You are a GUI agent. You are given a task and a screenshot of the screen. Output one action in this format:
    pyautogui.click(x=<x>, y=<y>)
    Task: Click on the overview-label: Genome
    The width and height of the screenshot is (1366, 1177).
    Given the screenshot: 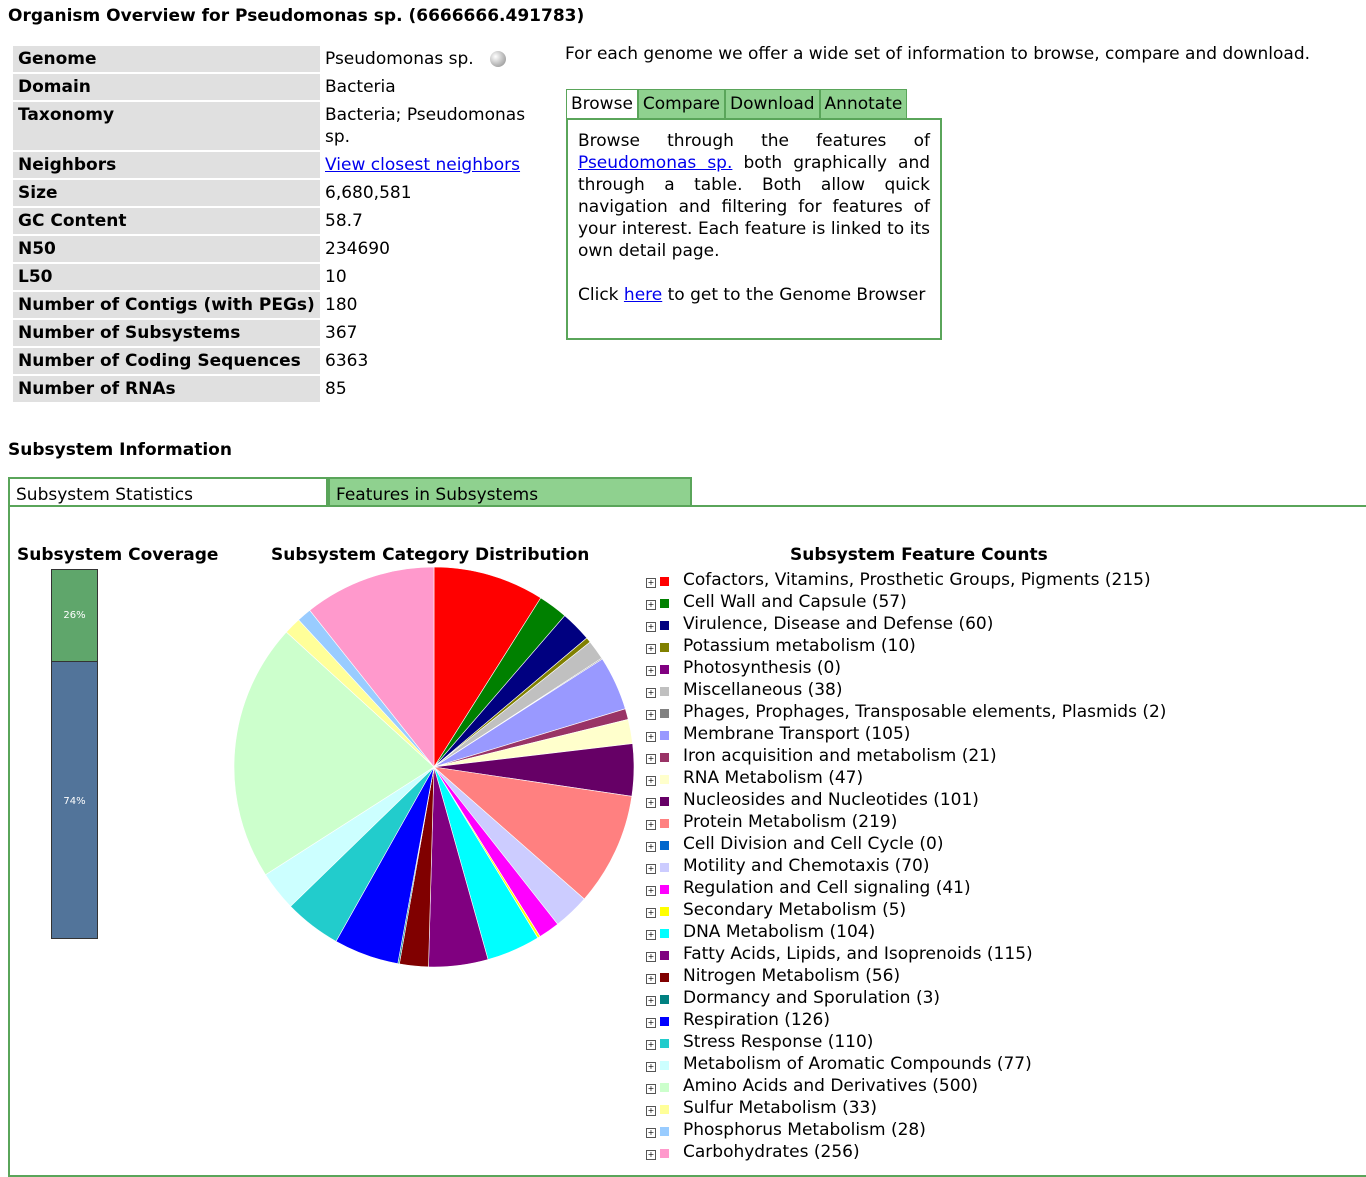 What is the action you would take?
    pyautogui.click(x=166, y=59)
    